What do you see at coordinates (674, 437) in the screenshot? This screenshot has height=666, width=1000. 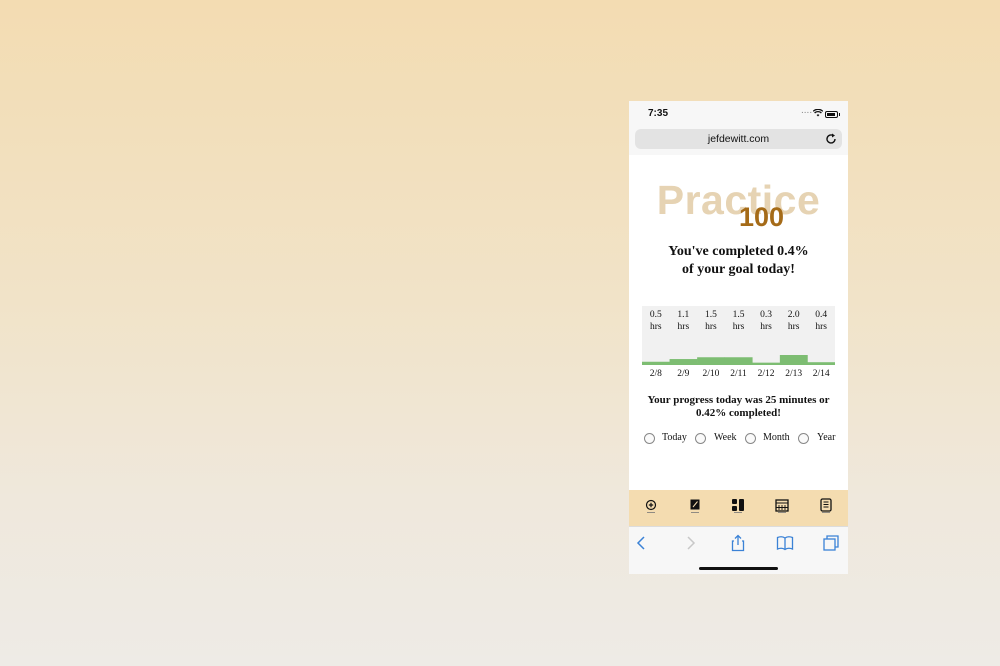 I see `radio-label-today: Today` at bounding box center [674, 437].